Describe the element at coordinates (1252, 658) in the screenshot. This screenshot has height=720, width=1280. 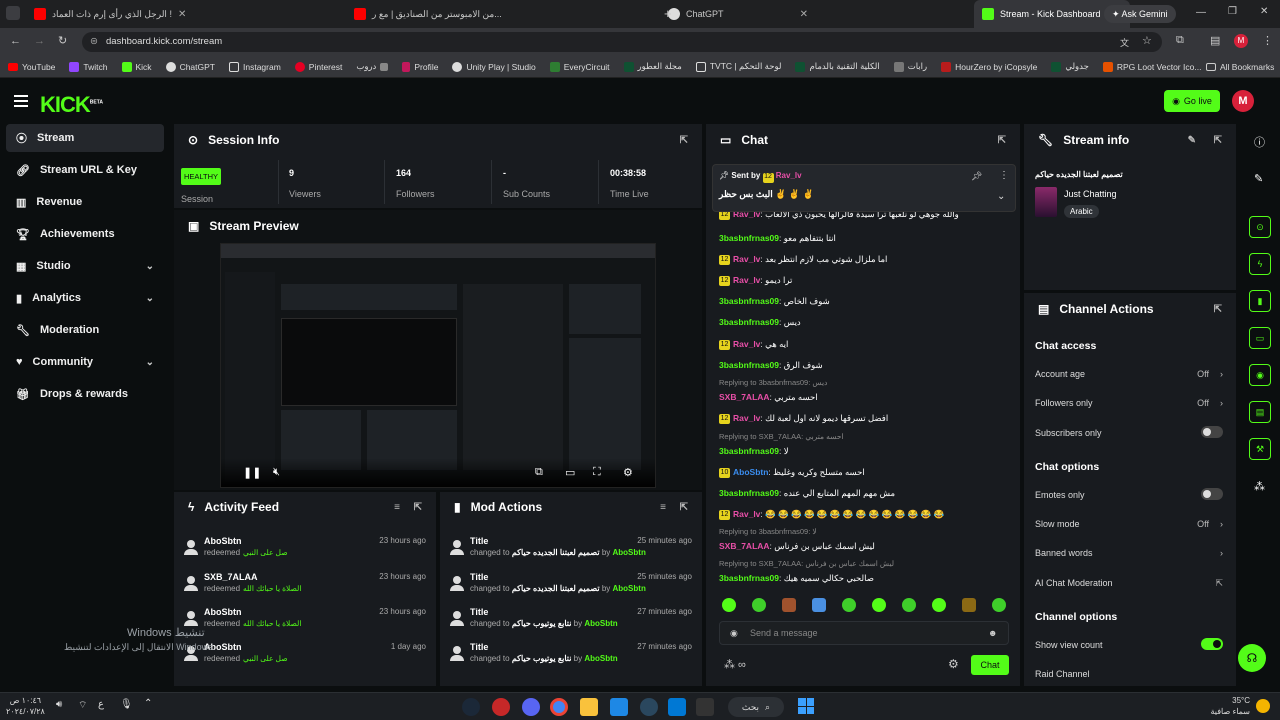
I see `support-headset-icon: ☊` at that location.